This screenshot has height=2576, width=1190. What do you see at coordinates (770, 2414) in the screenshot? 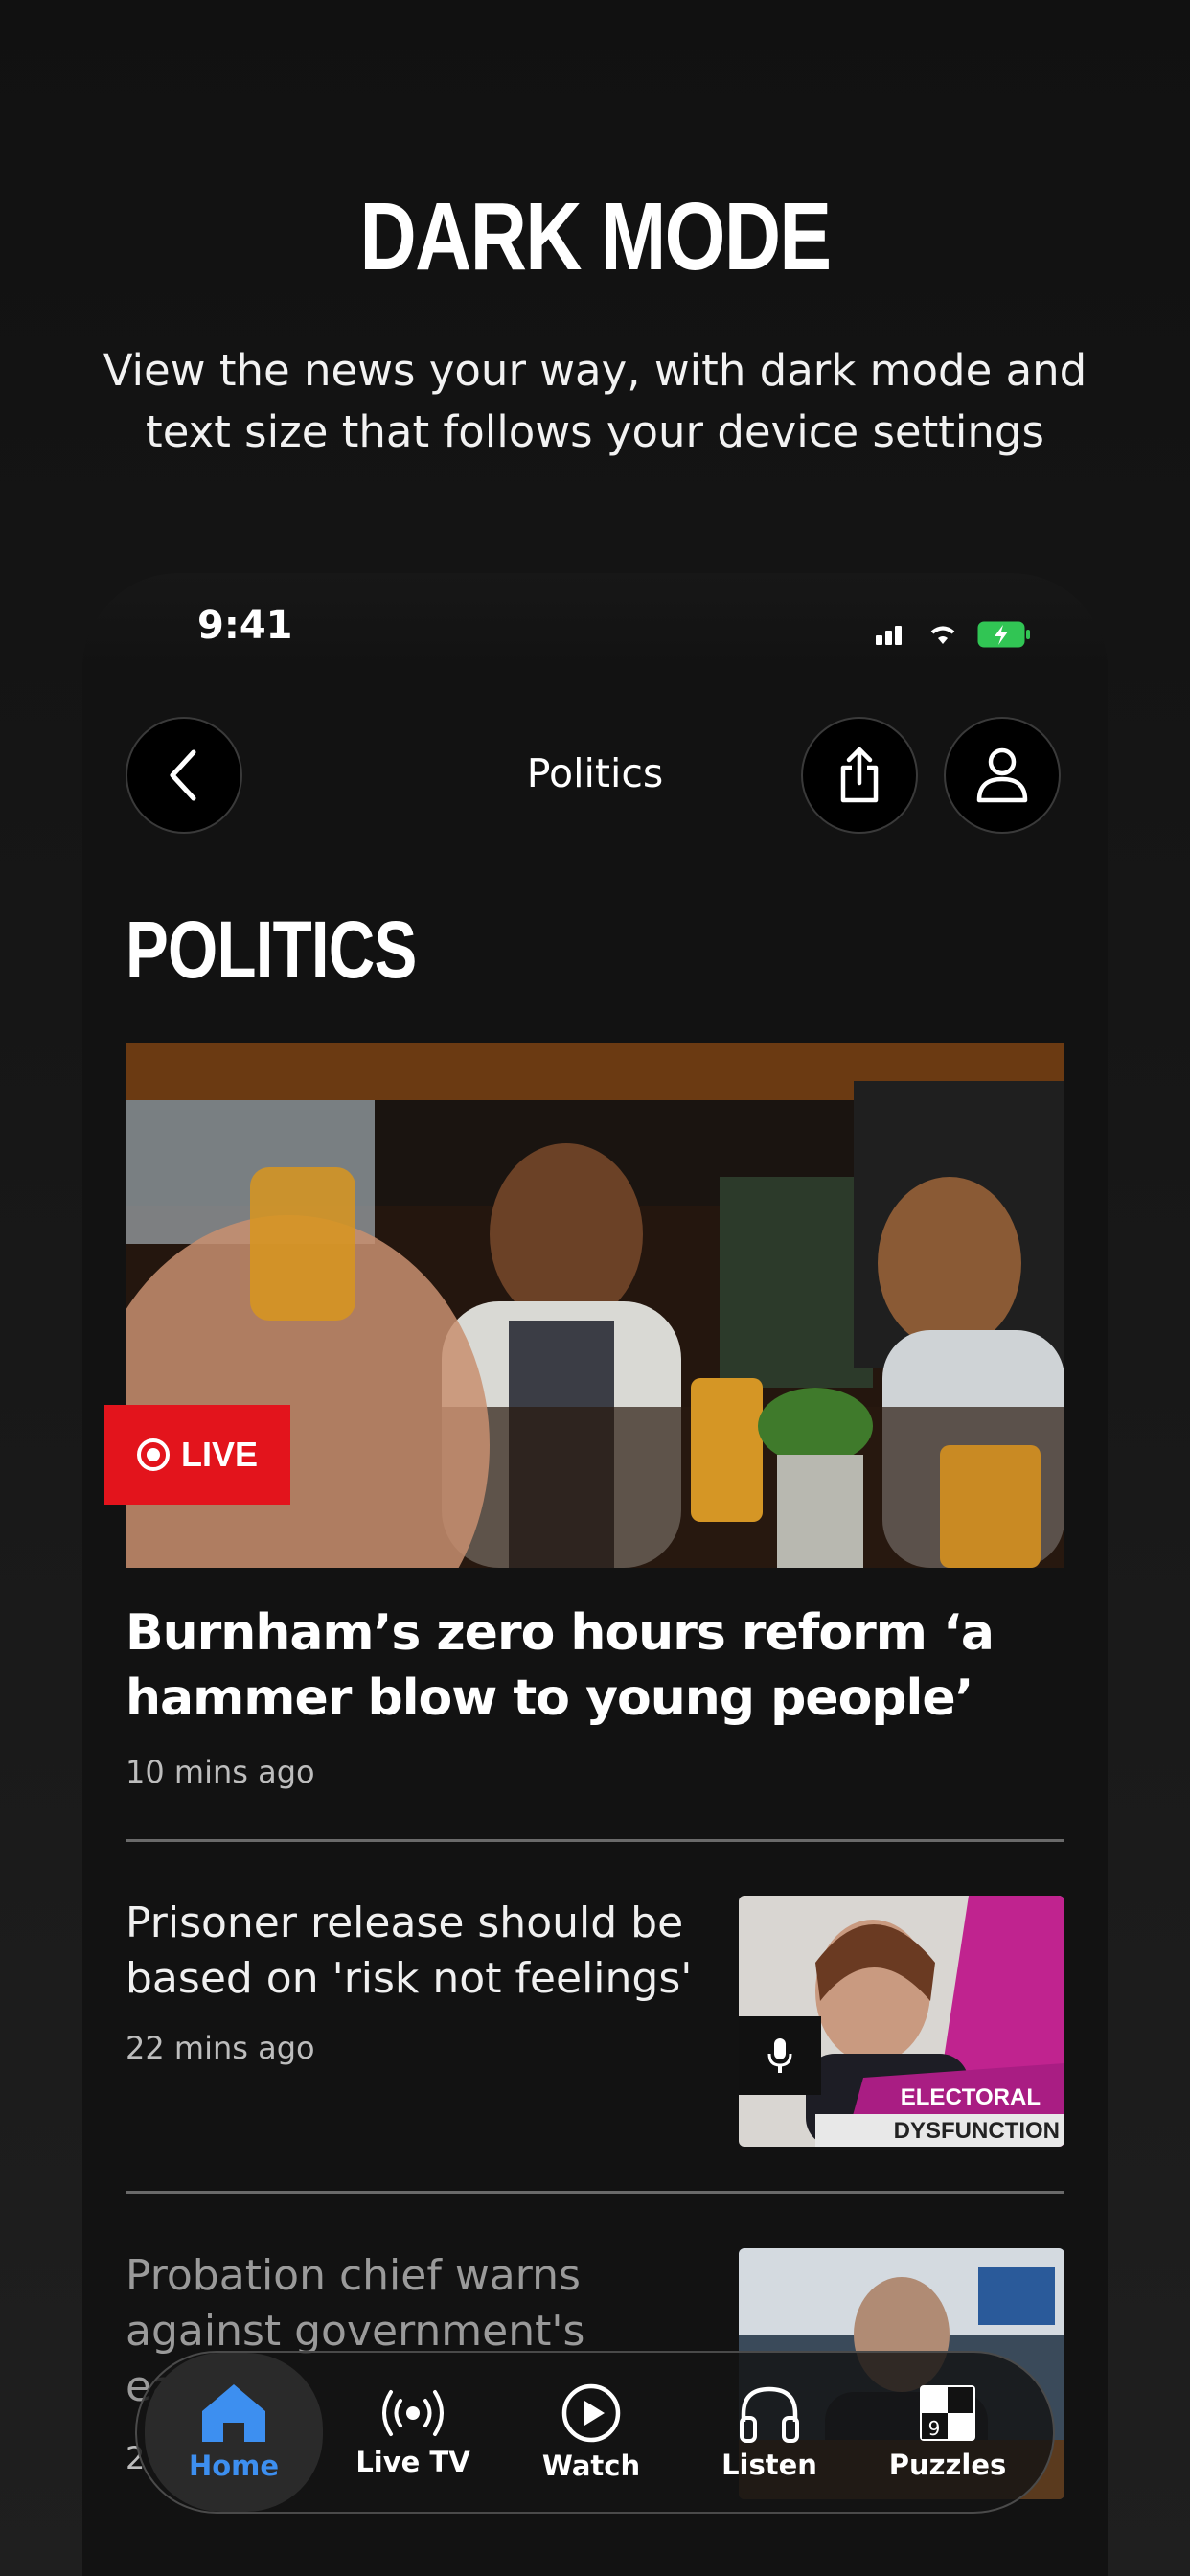
I see `headphones-icon` at bounding box center [770, 2414].